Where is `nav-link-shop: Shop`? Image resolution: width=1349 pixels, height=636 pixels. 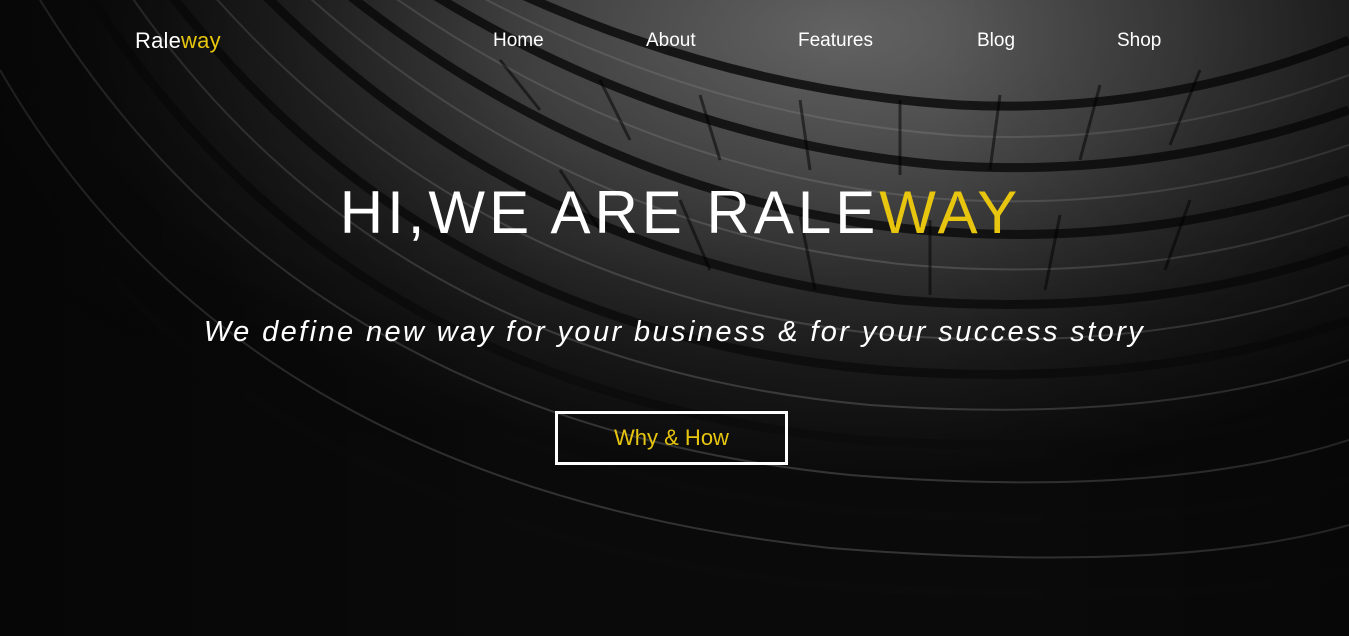
nav-link-shop: Shop is located at coordinates (1139, 41).